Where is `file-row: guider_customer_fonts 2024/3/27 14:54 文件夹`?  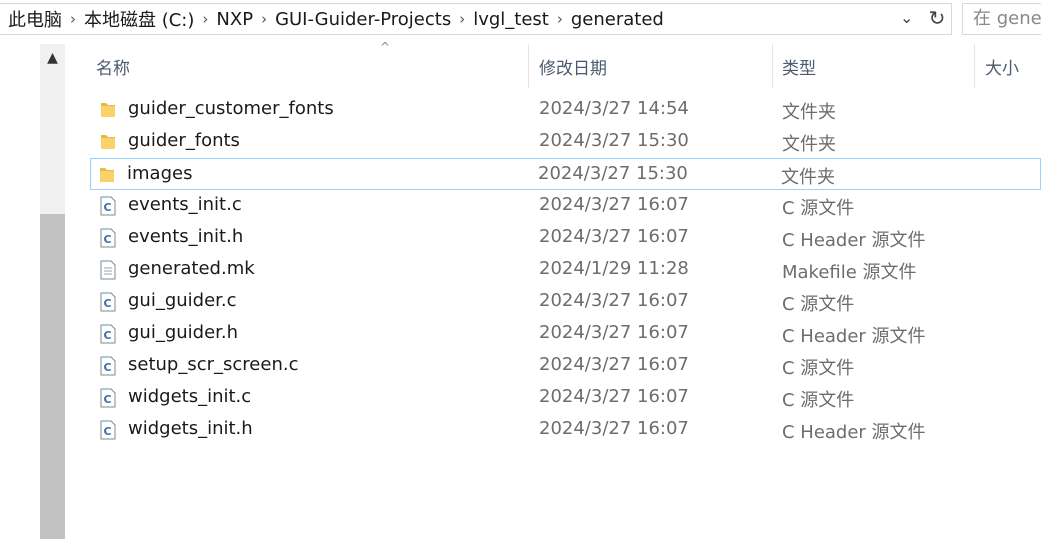 file-row: guider_customer_fonts 2024/3/27 14:54 文件夹 is located at coordinates (566, 110).